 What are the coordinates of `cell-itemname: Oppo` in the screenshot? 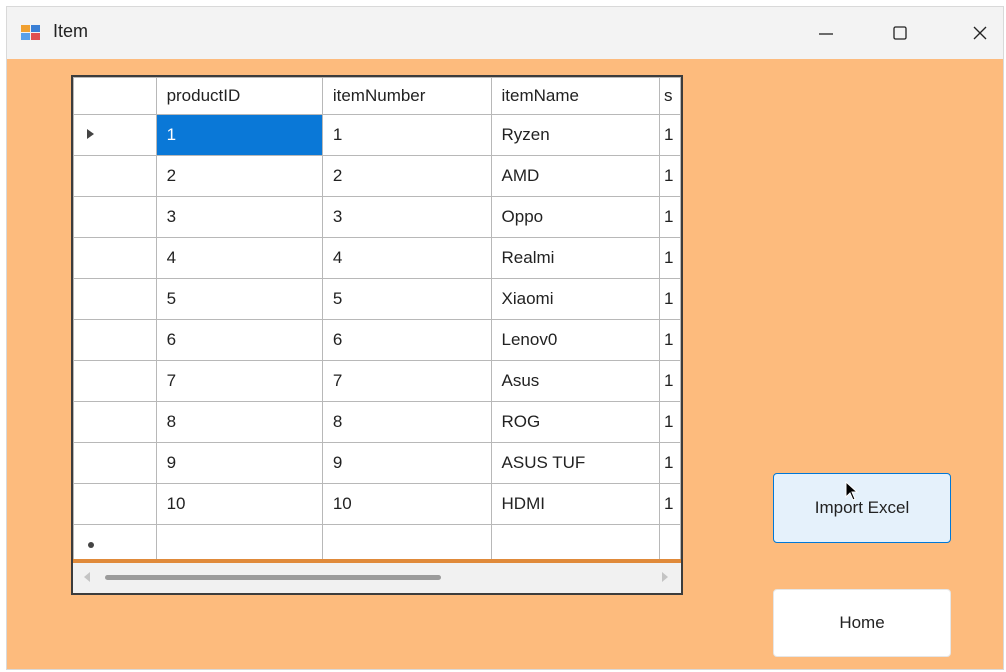 It's located at (575, 217).